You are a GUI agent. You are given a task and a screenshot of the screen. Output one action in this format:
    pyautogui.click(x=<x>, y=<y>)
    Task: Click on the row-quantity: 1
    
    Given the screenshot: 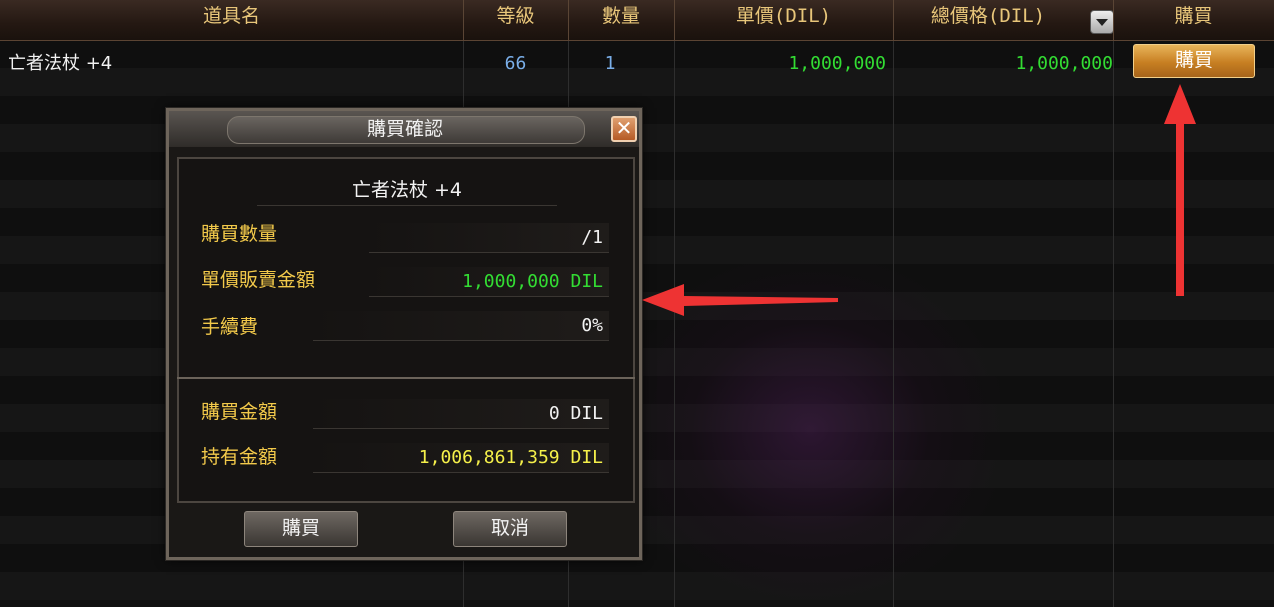 What is the action you would take?
    pyautogui.click(x=610, y=63)
    